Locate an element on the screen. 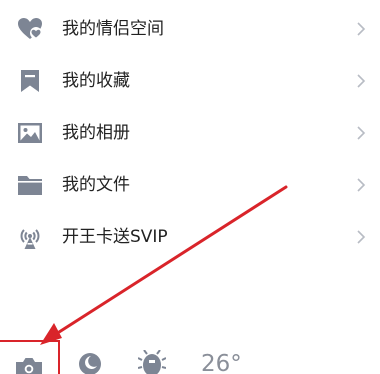  menu-item-album: 我的相册 is located at coordinates (190, 133).